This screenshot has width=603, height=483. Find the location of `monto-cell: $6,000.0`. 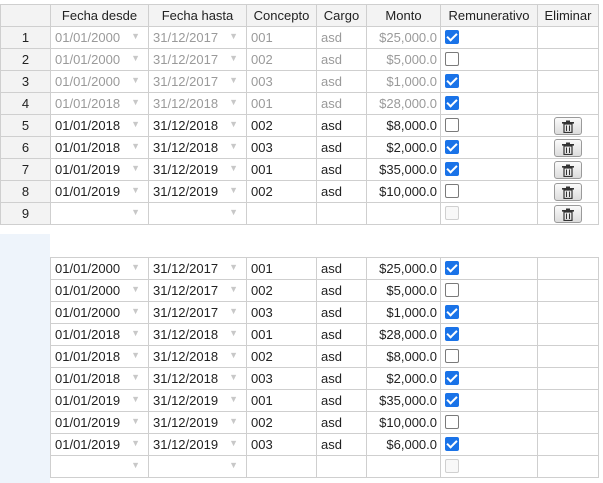

monto-cell: $6,000.0 is located at coordinates (403, 444).